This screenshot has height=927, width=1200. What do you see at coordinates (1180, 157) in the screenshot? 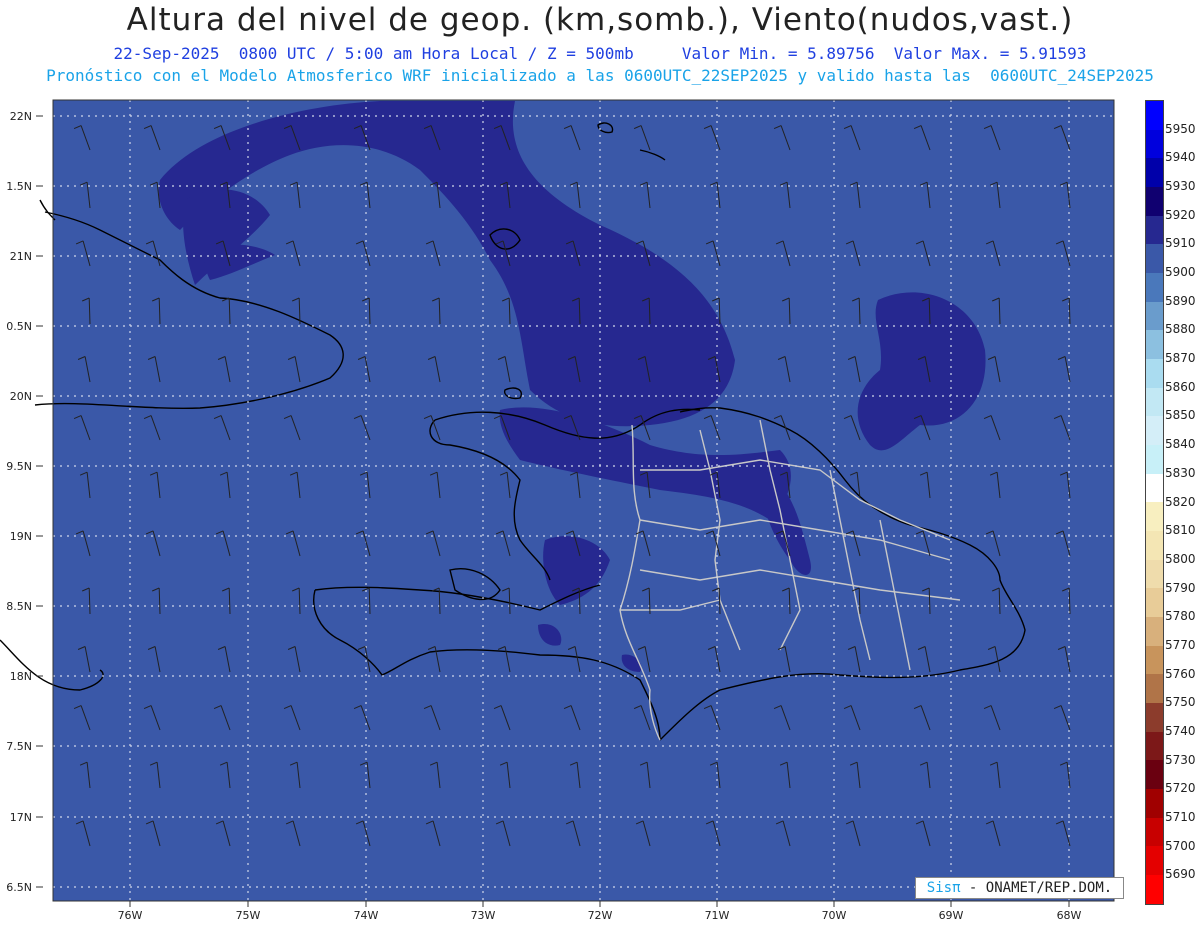
I see `colorbar-level-label: 5940` at bounding box center [1180, 157].